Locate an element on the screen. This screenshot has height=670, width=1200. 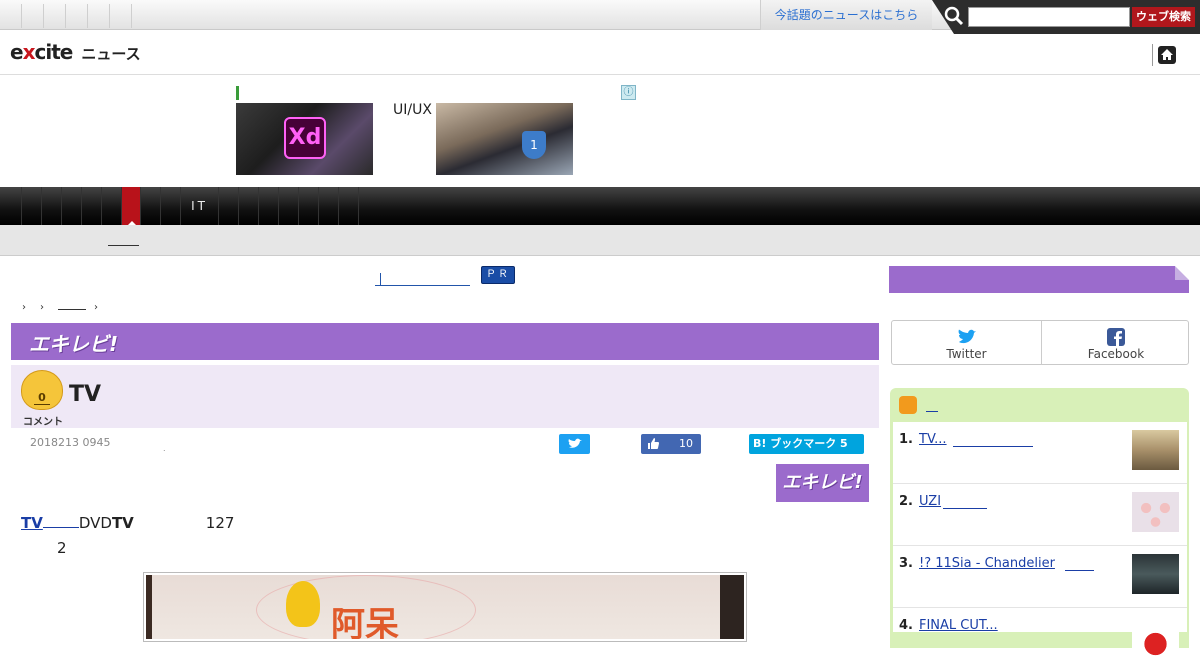
share-twitter: Twitter is located at coordinates (966, 343).